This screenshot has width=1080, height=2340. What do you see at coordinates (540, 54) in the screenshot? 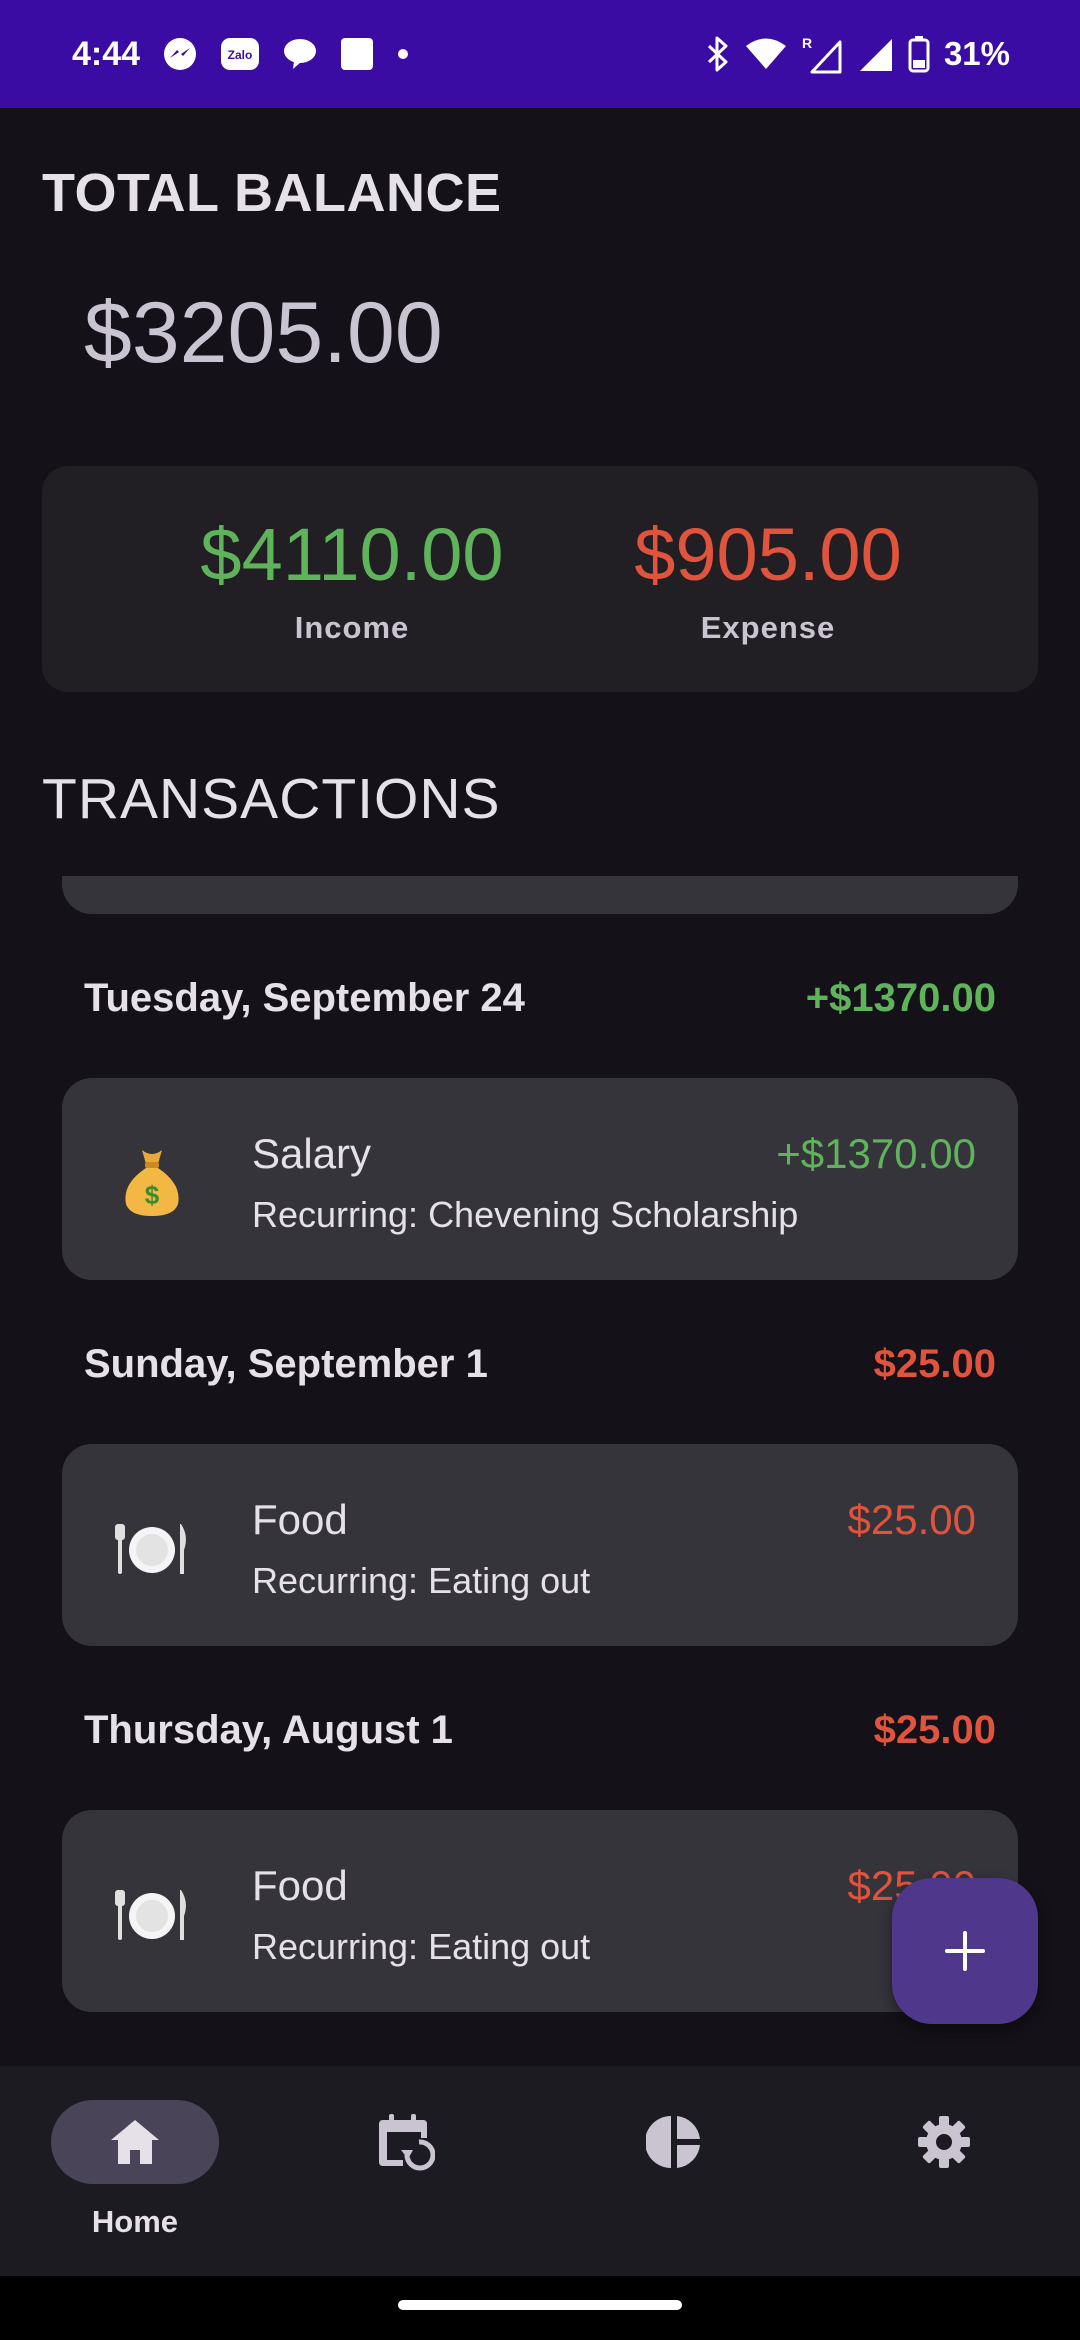
I see `status-bar: 4:44 Zalo R 31%` at bounding box center [540, 54].